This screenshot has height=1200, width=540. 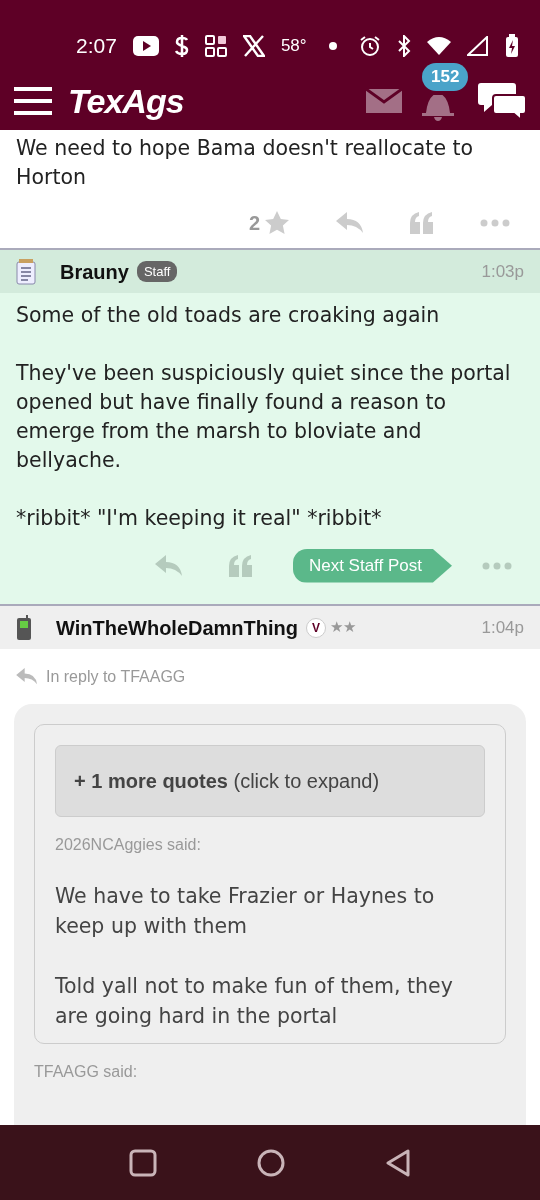 I want to click on staff-badge: Staff, so click(x=157, y=271).